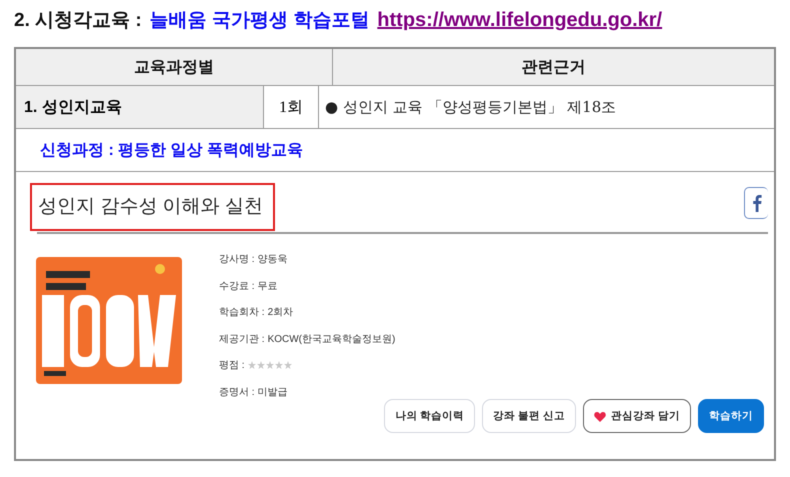 The image size is (790, 477). What do you see at coordinates (756, 203) in the screenshot?
I see `facebook-icon` at bounding box center [756, 203].